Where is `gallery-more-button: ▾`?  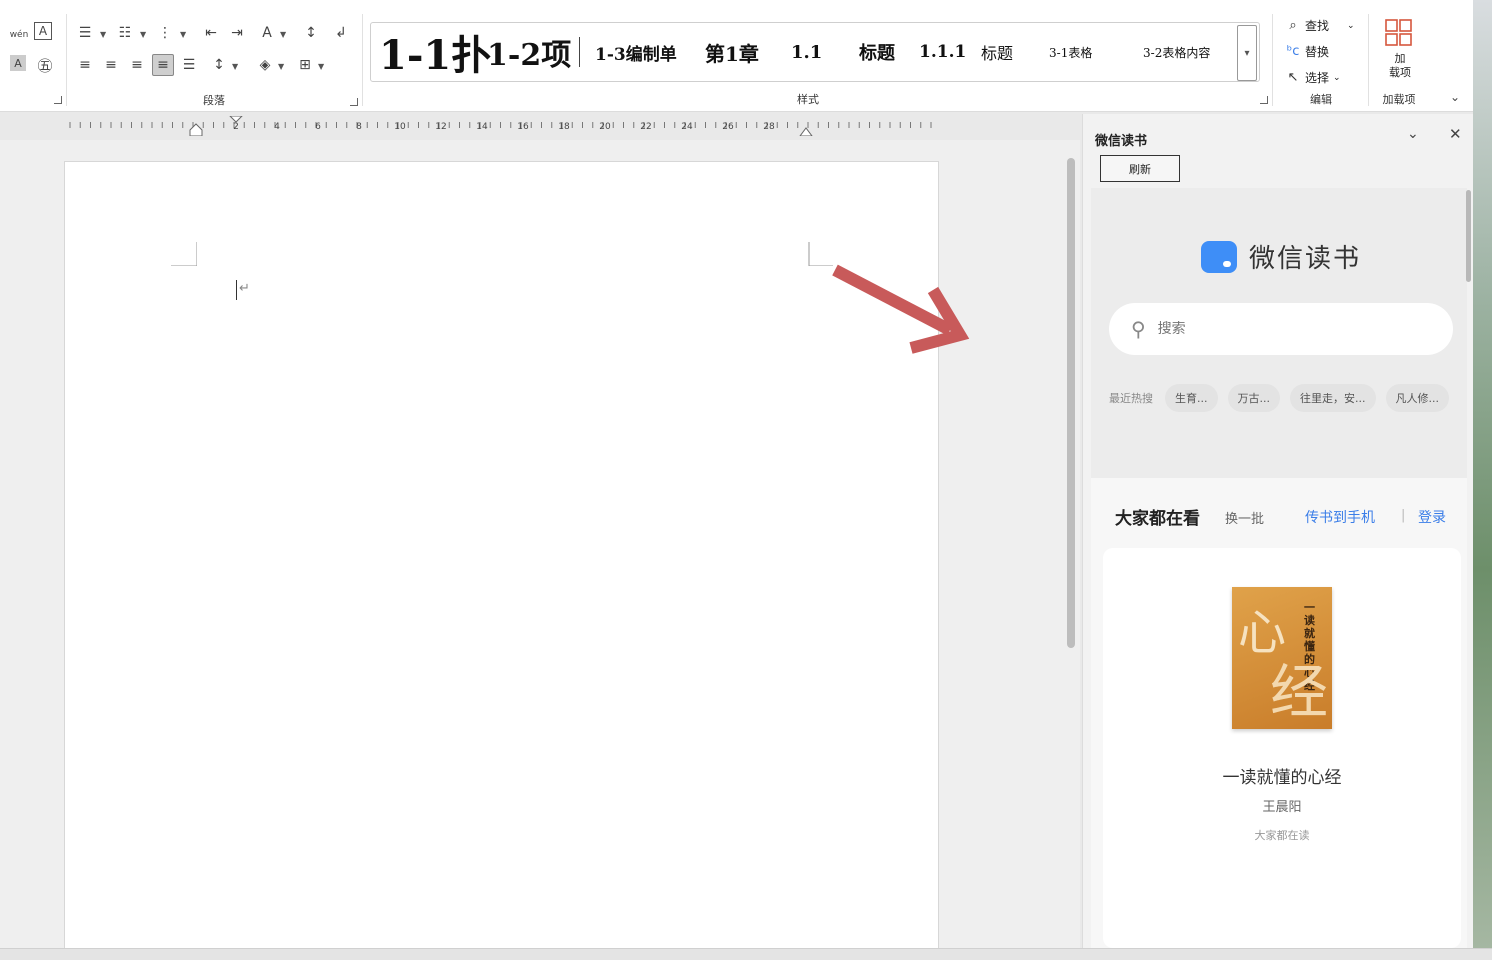 gallery-more-button: ▾ is located at coordinates (1247, 53).